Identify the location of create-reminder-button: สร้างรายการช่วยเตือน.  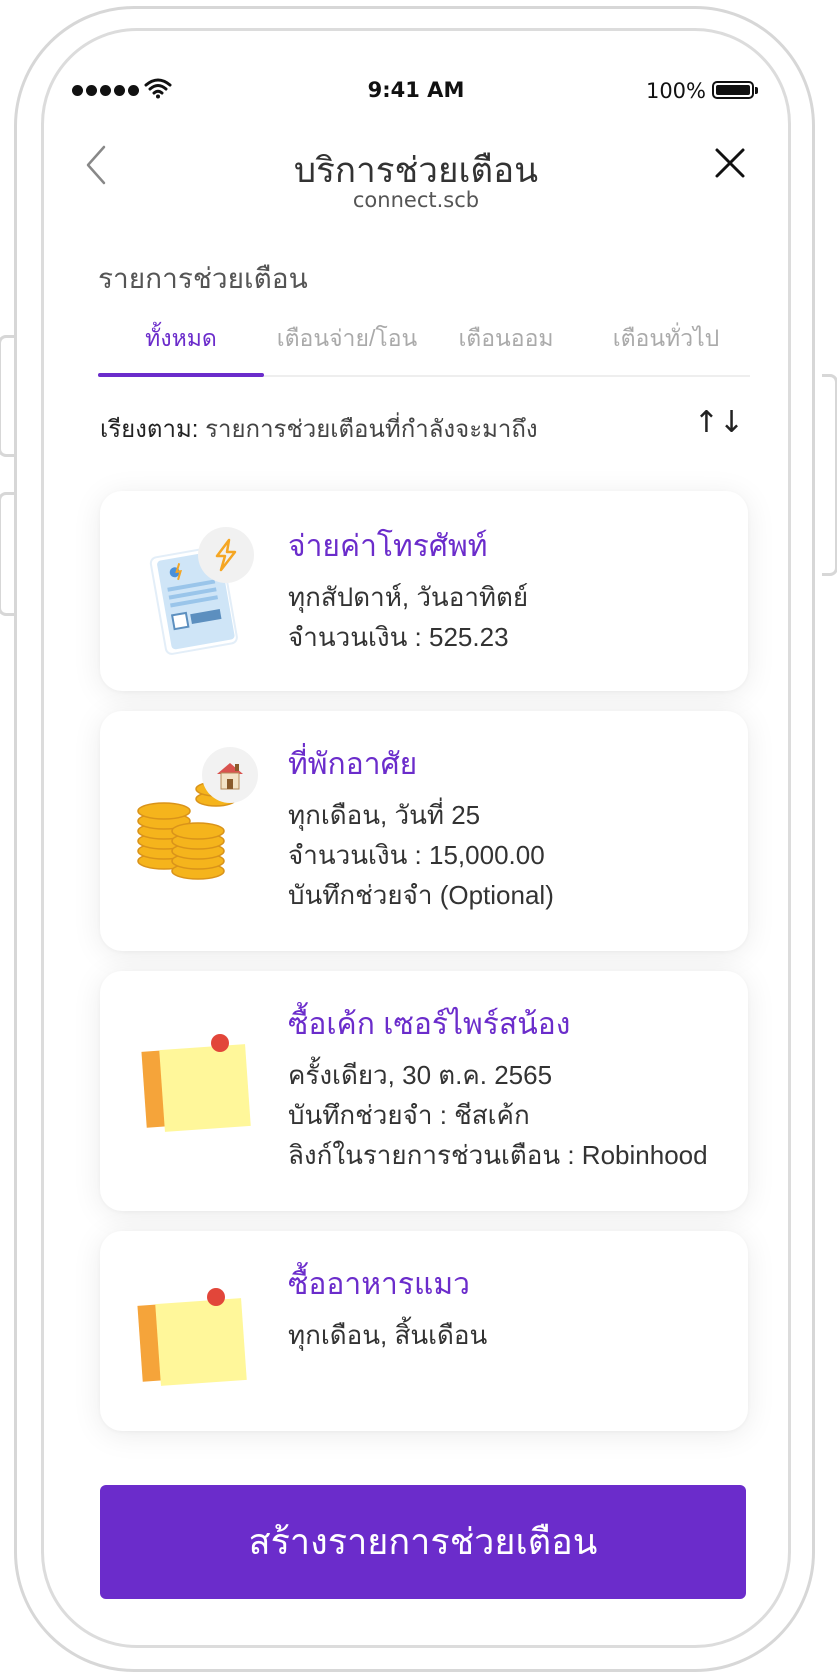
(423, 1542).